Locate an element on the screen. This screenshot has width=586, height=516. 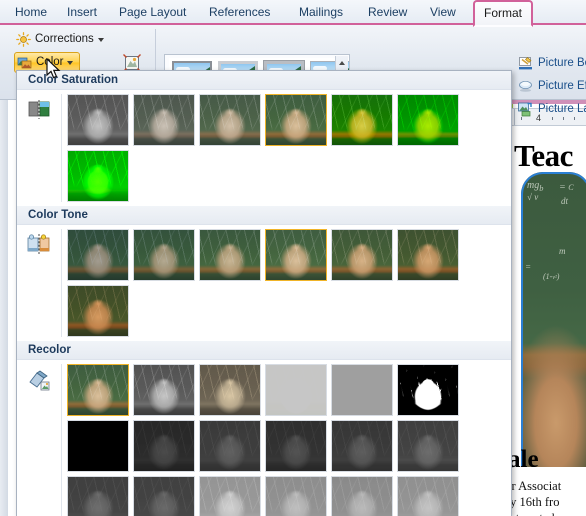
temperature-4700K is located at coordinates (98, 255).